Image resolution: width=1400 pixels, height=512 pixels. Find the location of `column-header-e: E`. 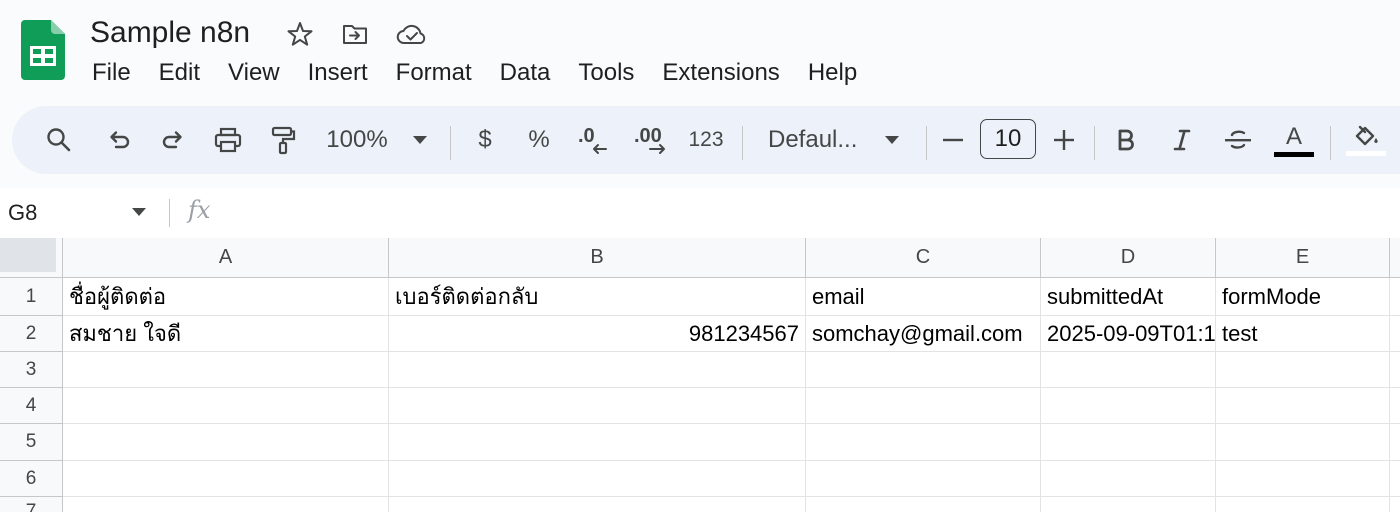

column-header-e: E is located at coordinates (1303, 258).